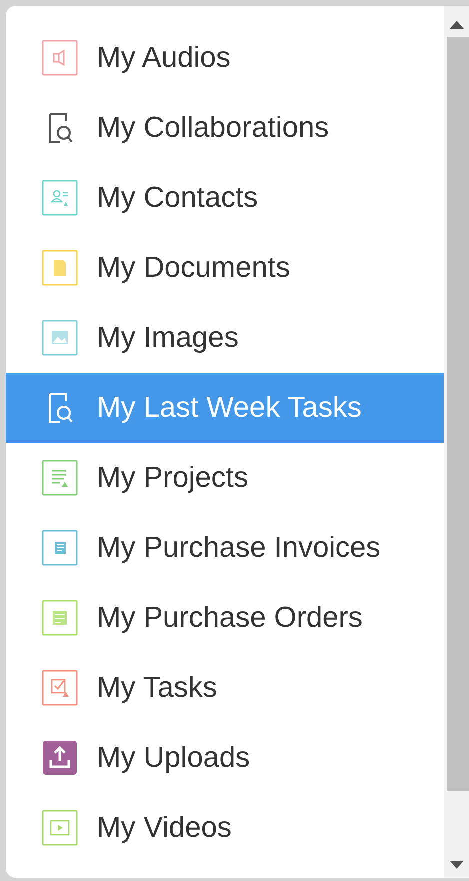 The height and width of the screenshot is (881, 469). I want to click on scrollbar-thumb, so click(458, 414).